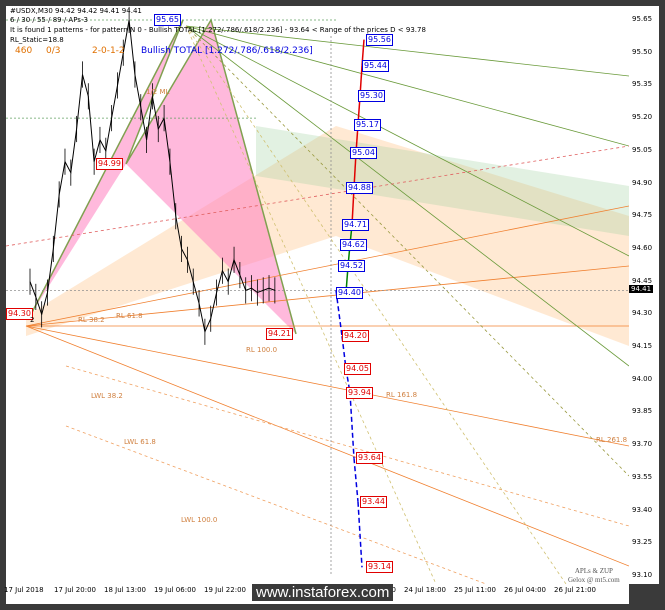  I want to click on x-tick-label: 25 Jul 11:00, so click(475, 590).